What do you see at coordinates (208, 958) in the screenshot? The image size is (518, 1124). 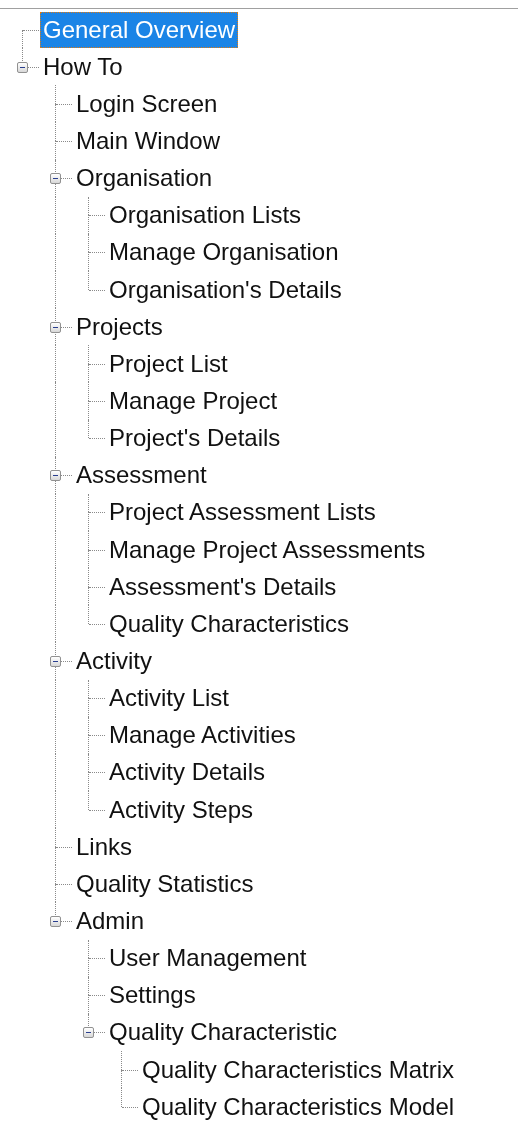 I see `tree-item: User Management` at bounding box center [208, 958].